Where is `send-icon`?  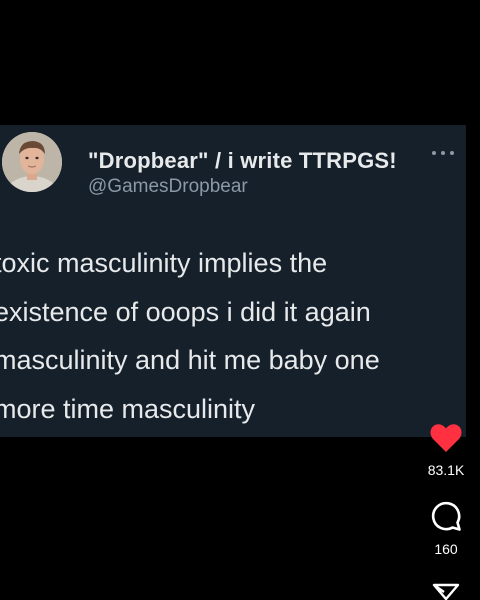 send-icon is located at coordinates (446, 591).